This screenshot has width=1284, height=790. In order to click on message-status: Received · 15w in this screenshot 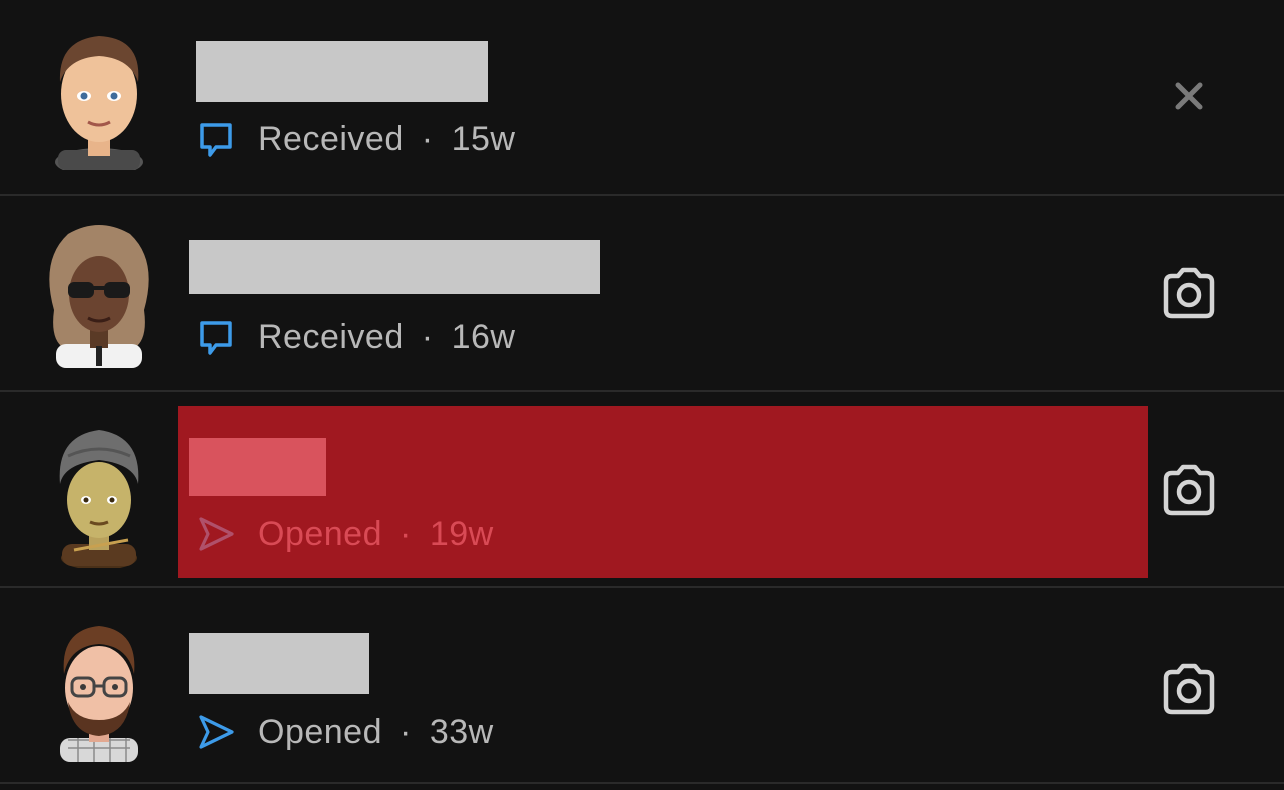, I will do `click(355, 139)`.